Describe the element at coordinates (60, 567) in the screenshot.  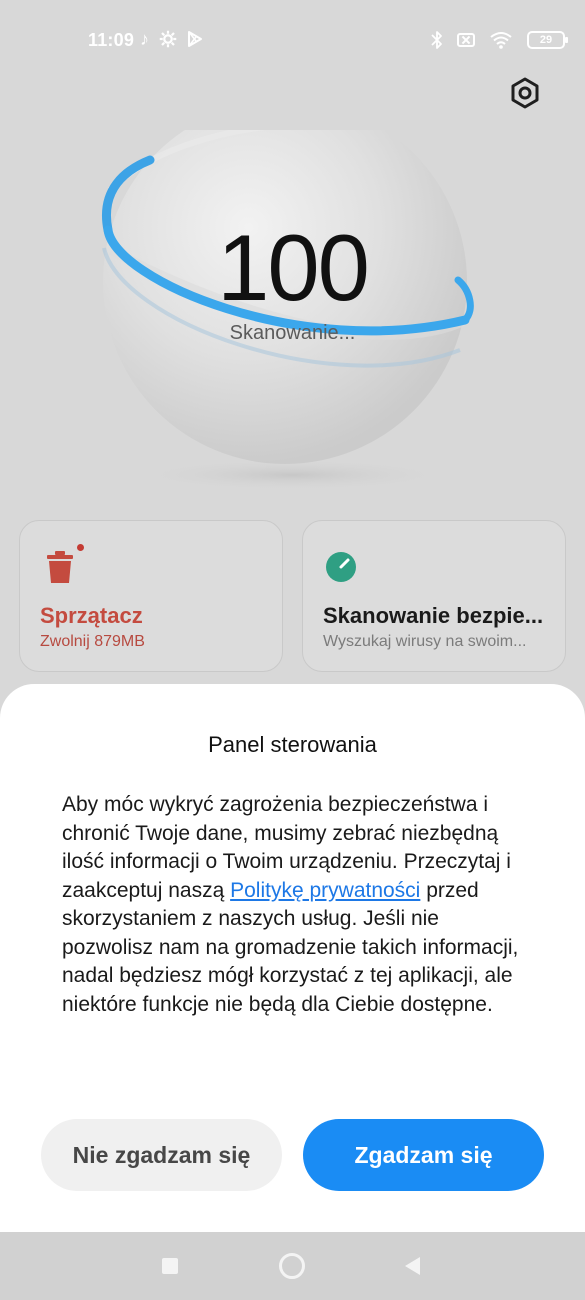
I see `trash-icon` at that location.